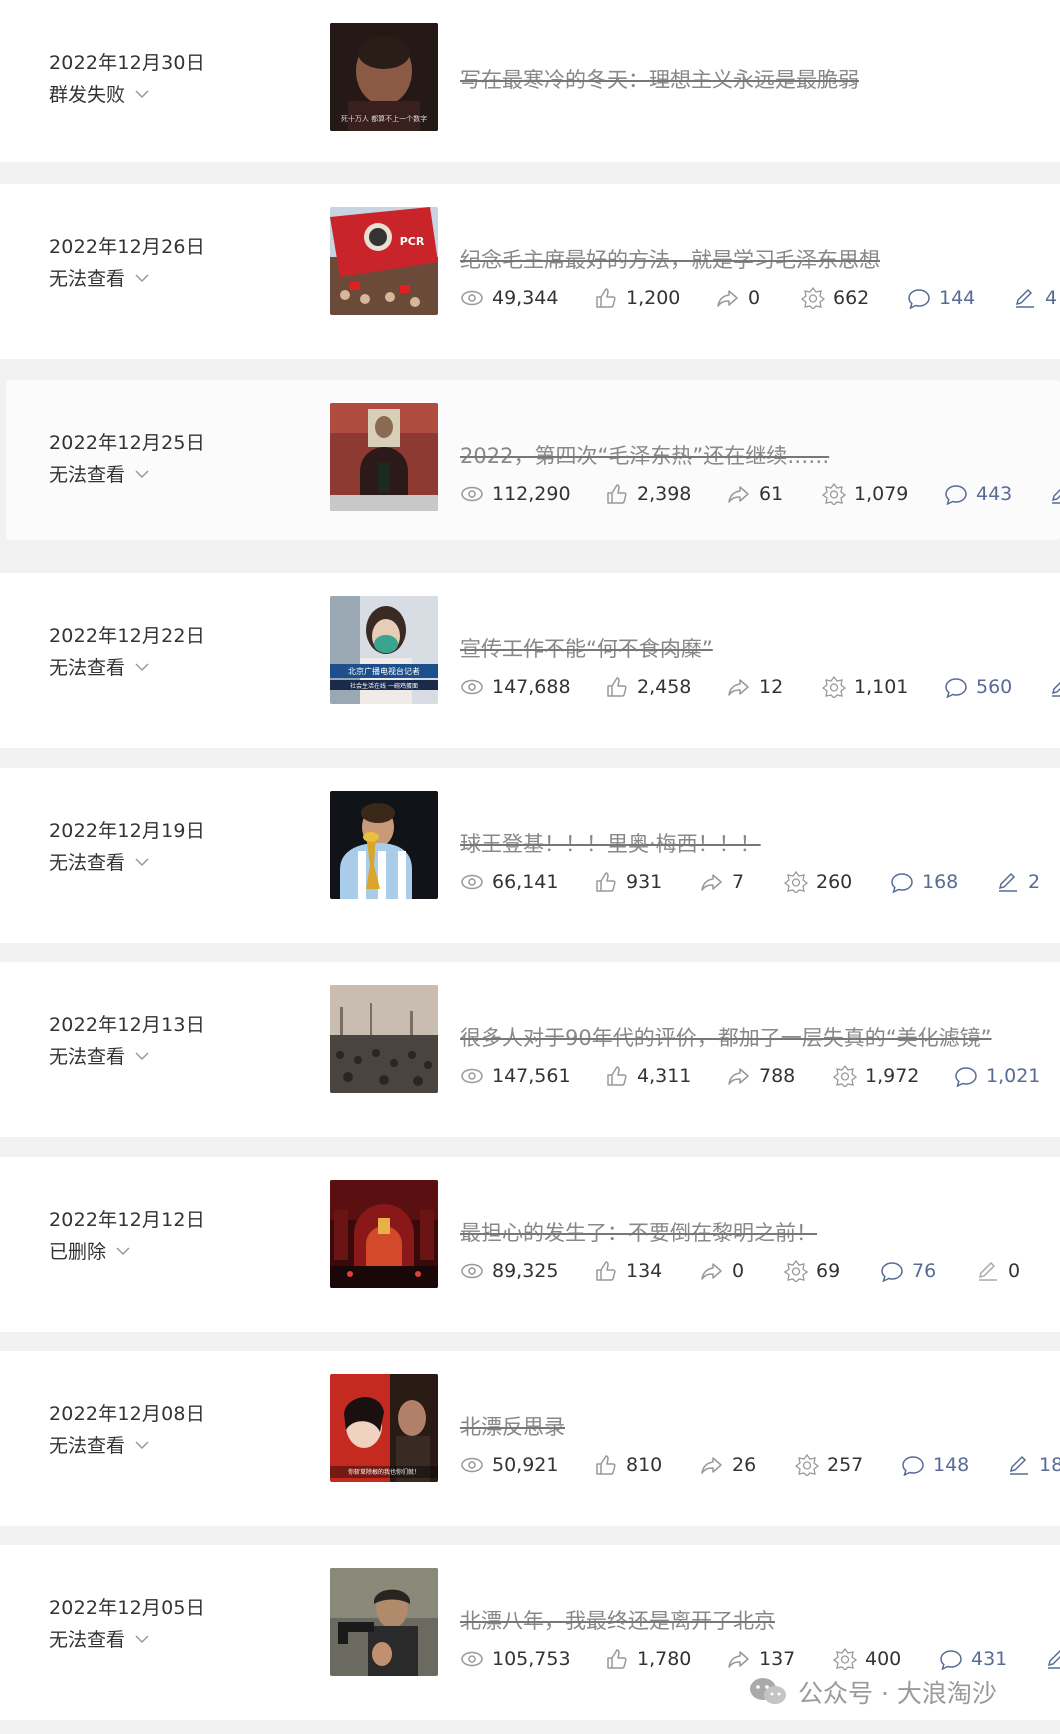  What do you see at coordinates (848, 1465) in the screenshot?
I see `wow-count: 257` at bounding box center [848, 1465].